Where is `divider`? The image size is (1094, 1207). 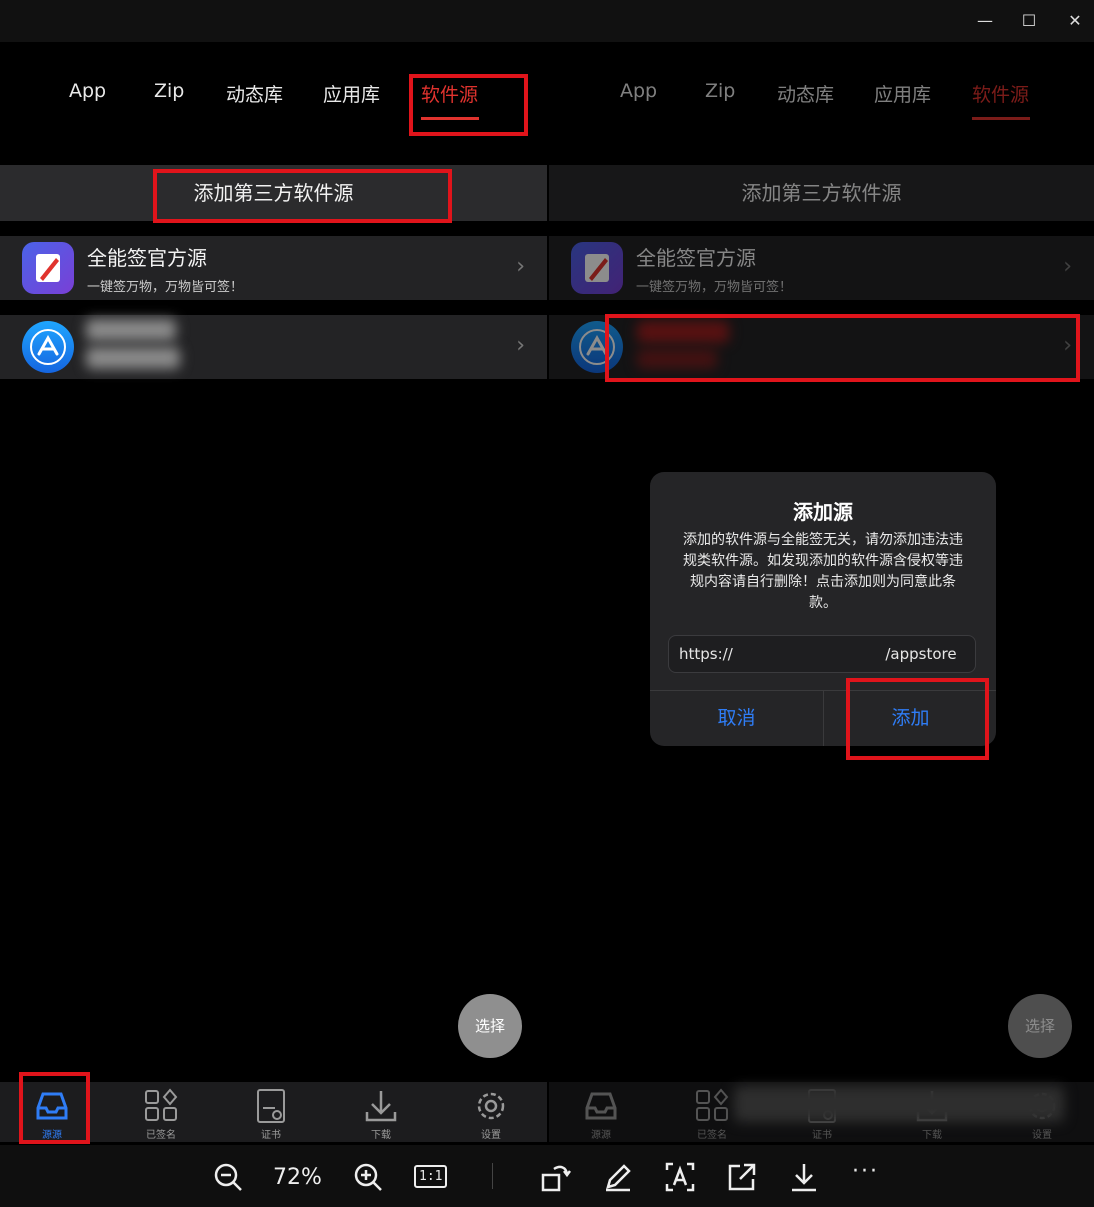
divider is located at coordinates (492, 1176).